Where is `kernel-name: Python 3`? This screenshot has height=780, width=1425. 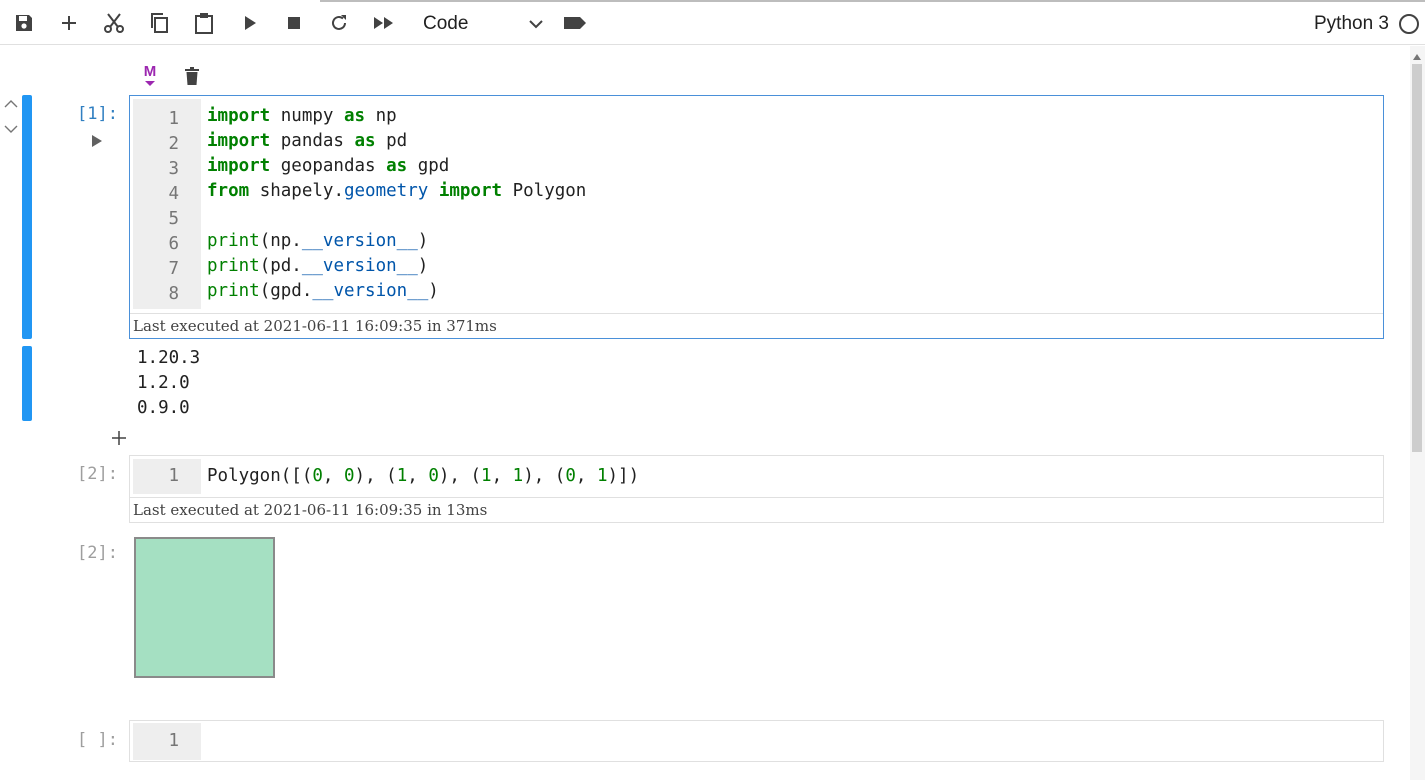 kernel-name: Python 3 is located at coordinates (1351, 23).